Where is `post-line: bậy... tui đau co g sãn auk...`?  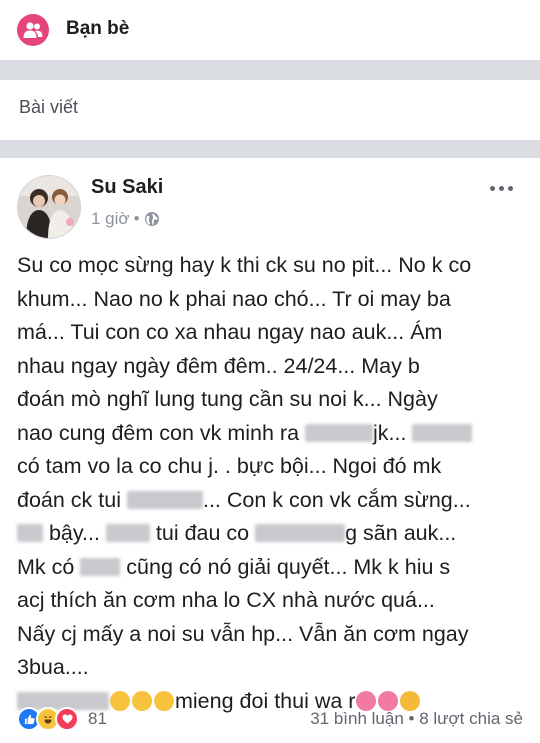
post-line: bậy... tui đau co g sãn auk... is located at coordinates (272, 534).